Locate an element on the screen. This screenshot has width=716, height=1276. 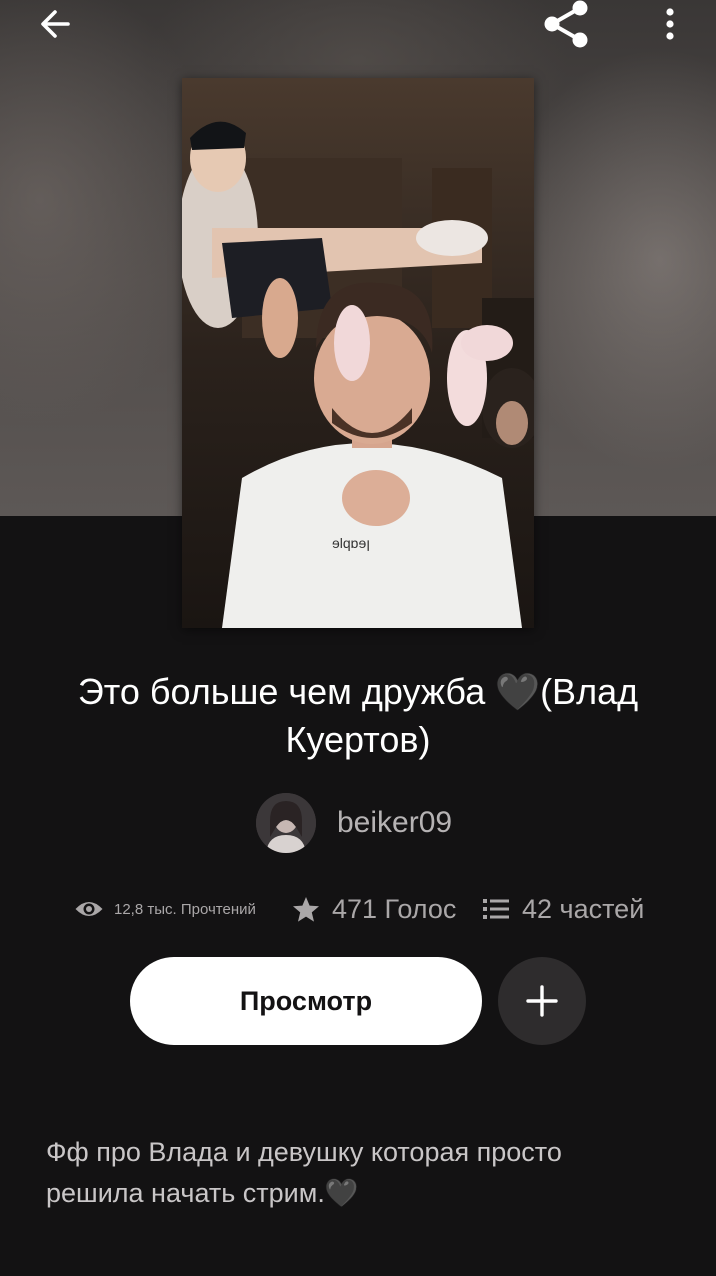
more-options-button is located at coordinates (670, 24).